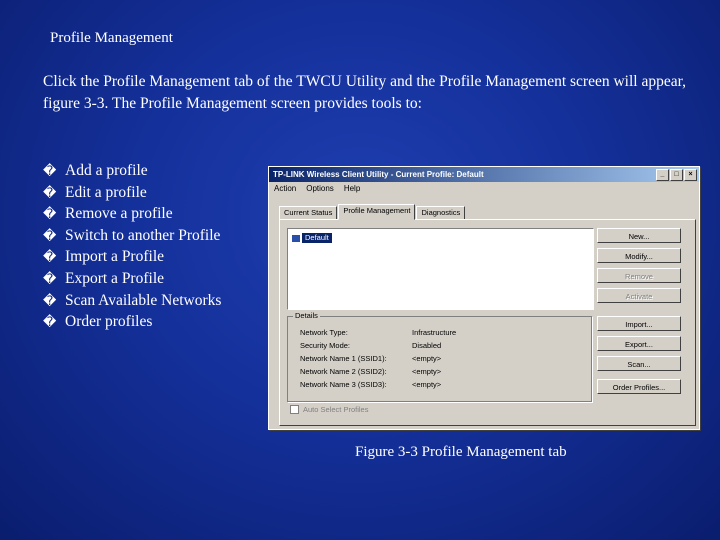 The width and height of the screenshot is (720, 540). Describe the element at coordinates (378, 332) in the screenshot. I see `detail-row: Network Type: Infrastructure` at that location.